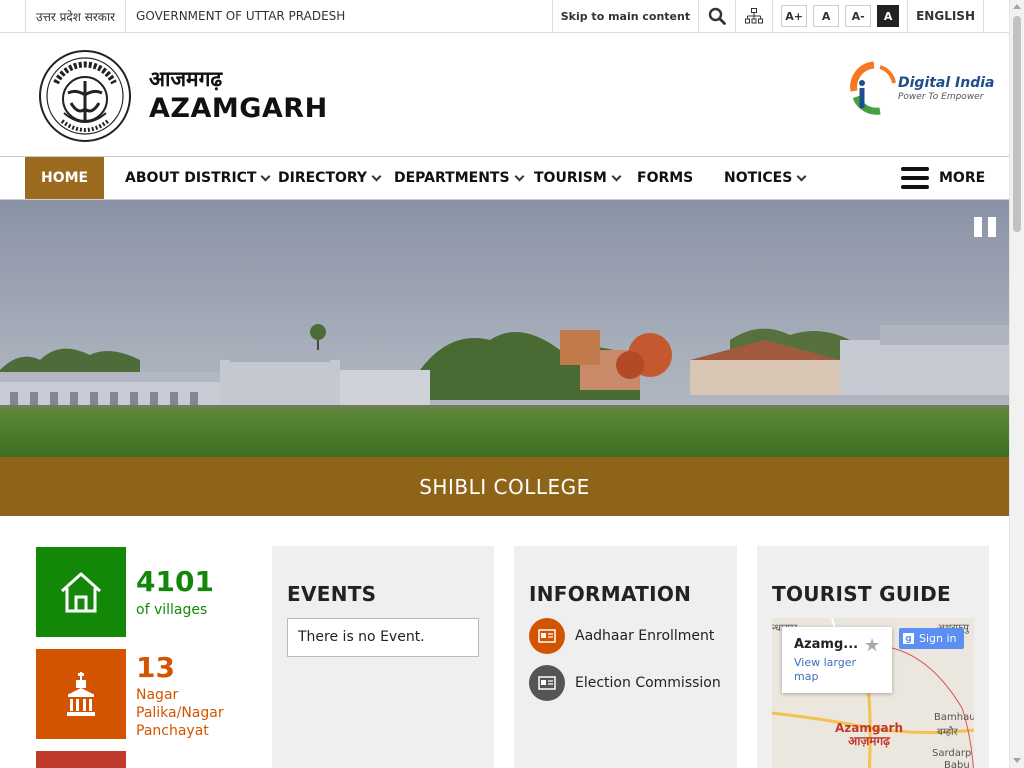 The image size is (1024, 768). I want to click on map-place-label: Babu, so click(957, 764).